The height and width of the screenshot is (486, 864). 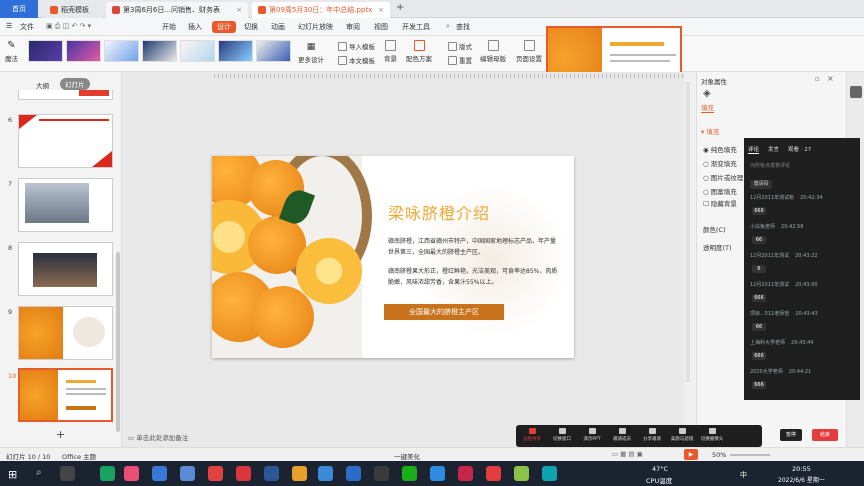 What do you see at coordinates (529, 51) in the screenshot?
I see `page-setup-button: 页面设置` at bounding box center [529, 51].